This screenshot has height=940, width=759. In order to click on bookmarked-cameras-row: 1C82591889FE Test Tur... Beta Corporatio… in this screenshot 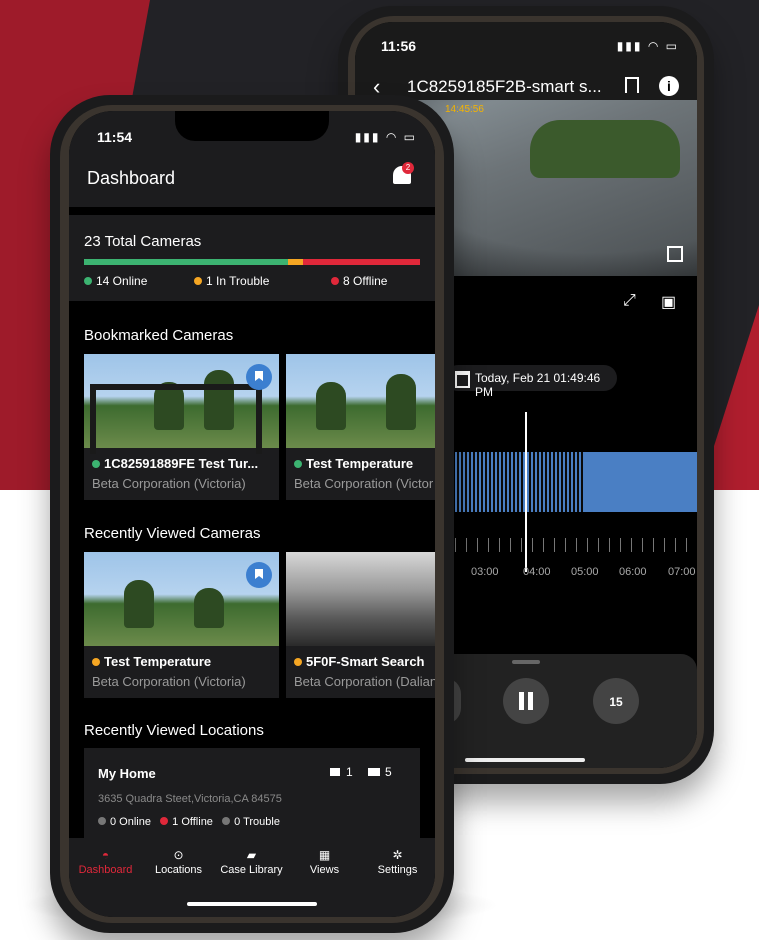, I will do `click(259, 427)`.